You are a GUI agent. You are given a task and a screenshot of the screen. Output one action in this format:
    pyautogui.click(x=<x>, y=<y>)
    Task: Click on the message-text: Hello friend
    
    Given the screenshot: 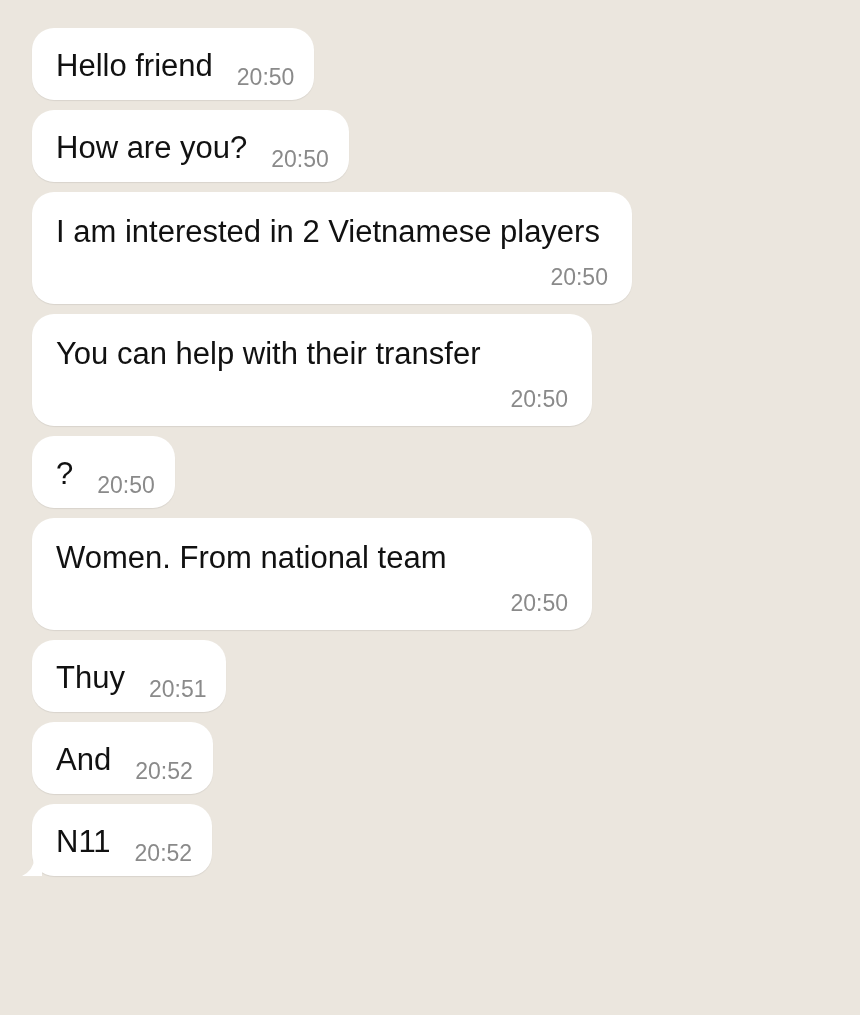 What is the action you would take?
    pyautogui.click(x=134, y=66)
    